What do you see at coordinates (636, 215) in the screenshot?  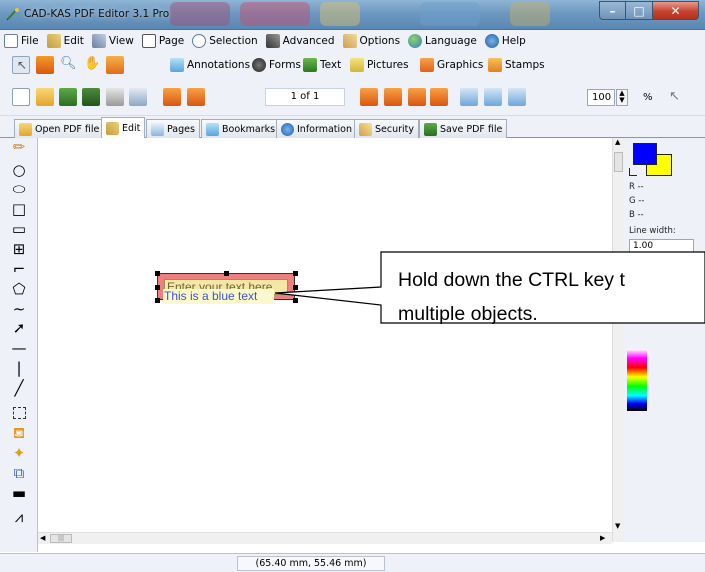 I see `blue-value-label: B --` at bounding box center [636, 215].